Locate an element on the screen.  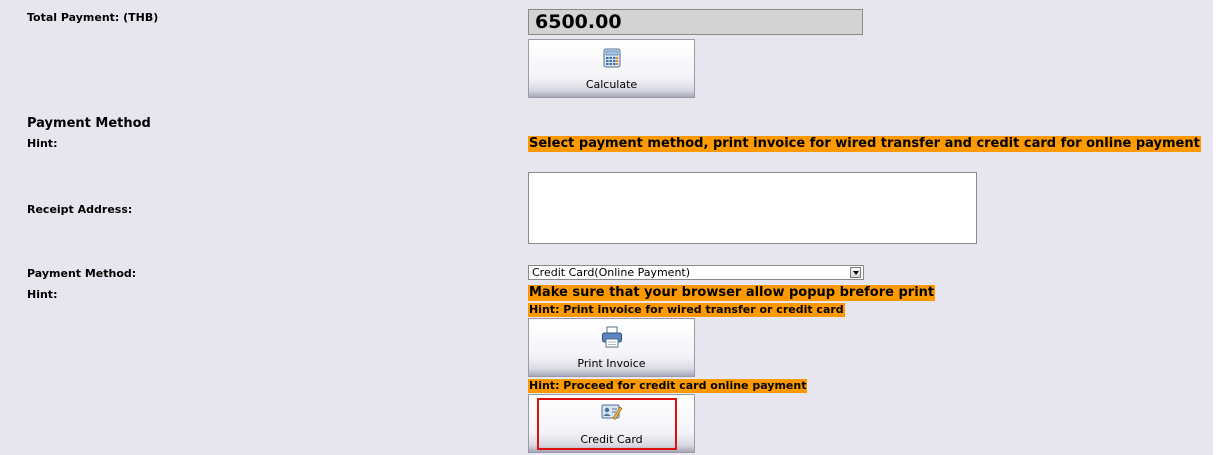
selection-highlight is located at coordinates (607, 424).